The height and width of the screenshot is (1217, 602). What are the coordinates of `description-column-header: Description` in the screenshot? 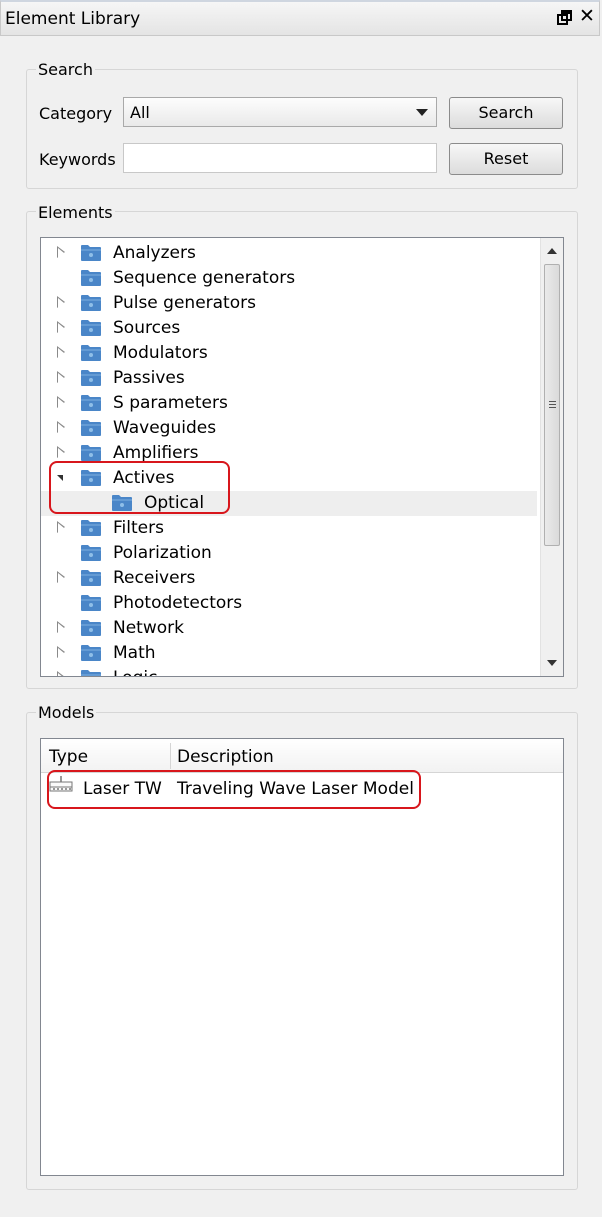 It's located at (225, 757).